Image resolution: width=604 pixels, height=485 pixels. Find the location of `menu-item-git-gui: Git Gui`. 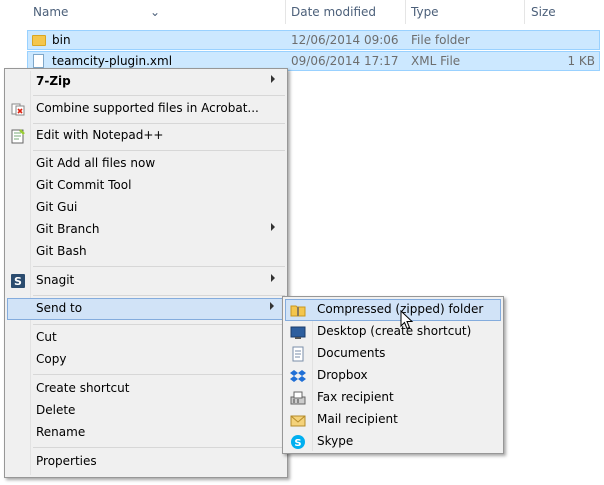

menu-item-git-gui: Git Gui is located at coordinates (146, 208).